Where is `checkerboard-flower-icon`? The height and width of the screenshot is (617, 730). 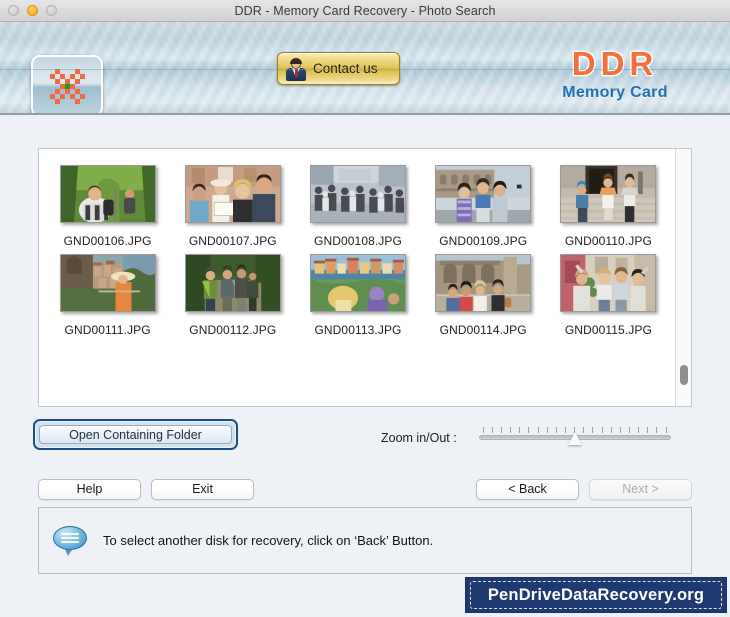 checkerboard-flower-icon is located at coordinates (67, 86).